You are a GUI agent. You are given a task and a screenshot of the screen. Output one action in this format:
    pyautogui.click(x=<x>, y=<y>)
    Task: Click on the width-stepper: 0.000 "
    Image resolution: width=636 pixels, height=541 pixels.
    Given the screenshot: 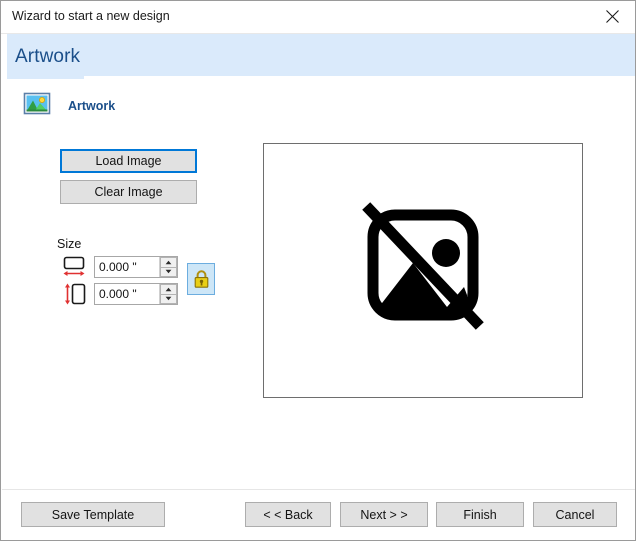 What is the action you would take?
    pyautogui.click(x=136, y=267)
    